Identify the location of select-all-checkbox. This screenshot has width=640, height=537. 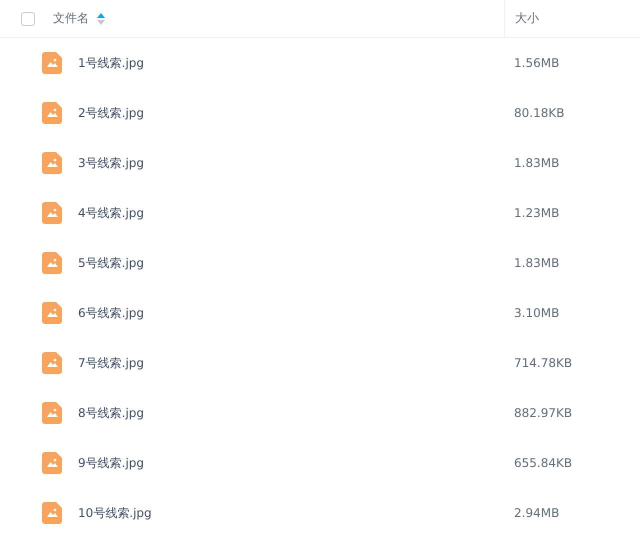
(28, 19).